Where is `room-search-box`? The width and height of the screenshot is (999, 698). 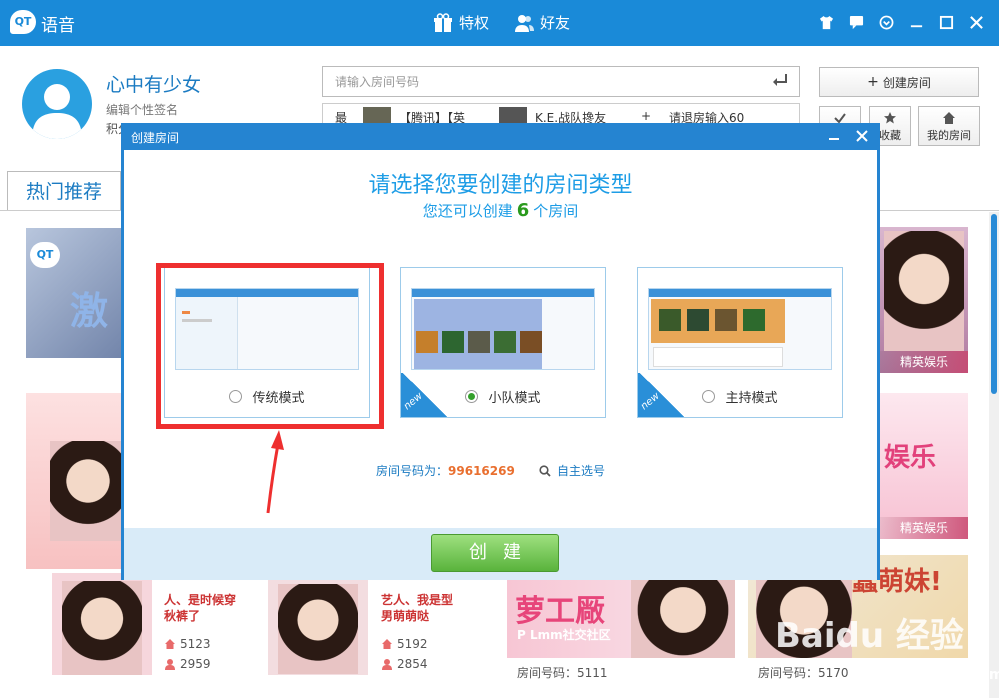 room-search-box is located at coordinates (561, 81).